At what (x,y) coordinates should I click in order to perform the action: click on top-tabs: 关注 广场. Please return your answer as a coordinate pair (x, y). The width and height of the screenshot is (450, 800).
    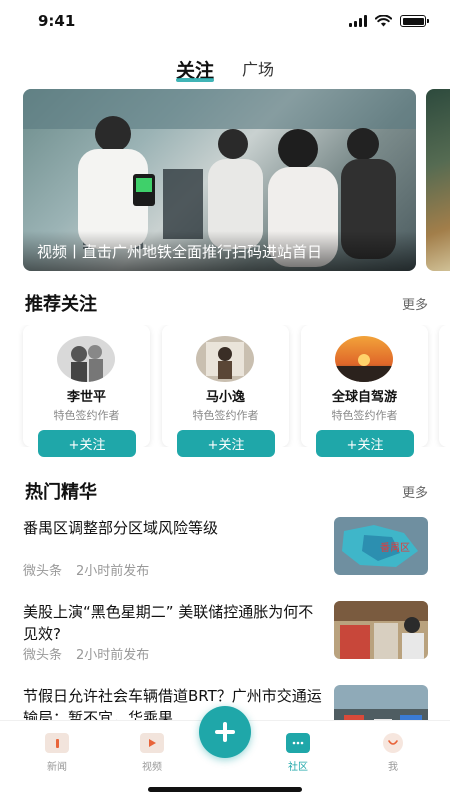
    Looking at the image, I should click on (225, 68).